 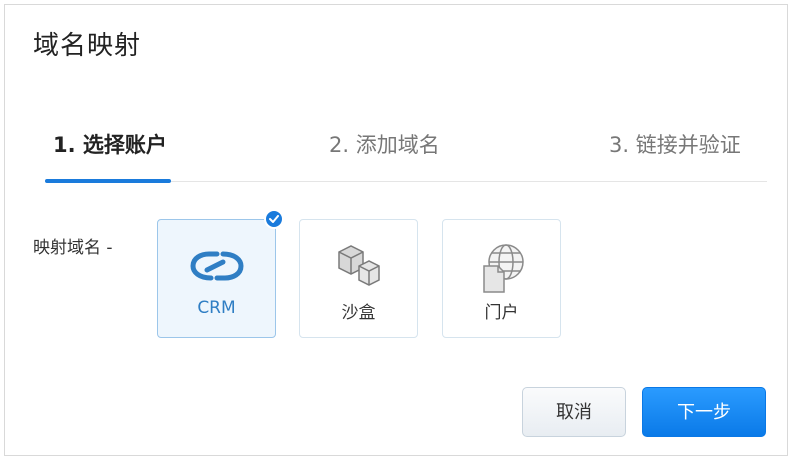 I want to click on active-step-indicator, so click(x=108, y=181).